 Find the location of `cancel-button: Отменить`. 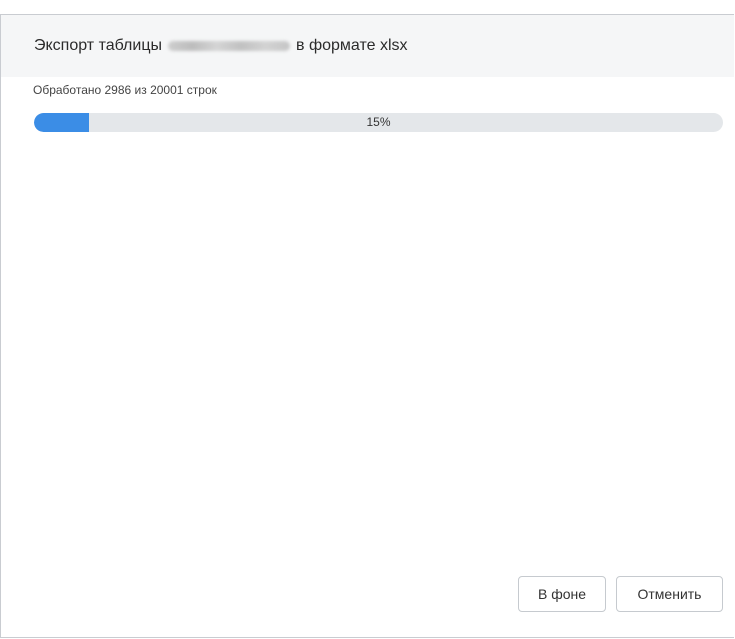

cancel-button: Отменить is located at coordinates (669, 594).